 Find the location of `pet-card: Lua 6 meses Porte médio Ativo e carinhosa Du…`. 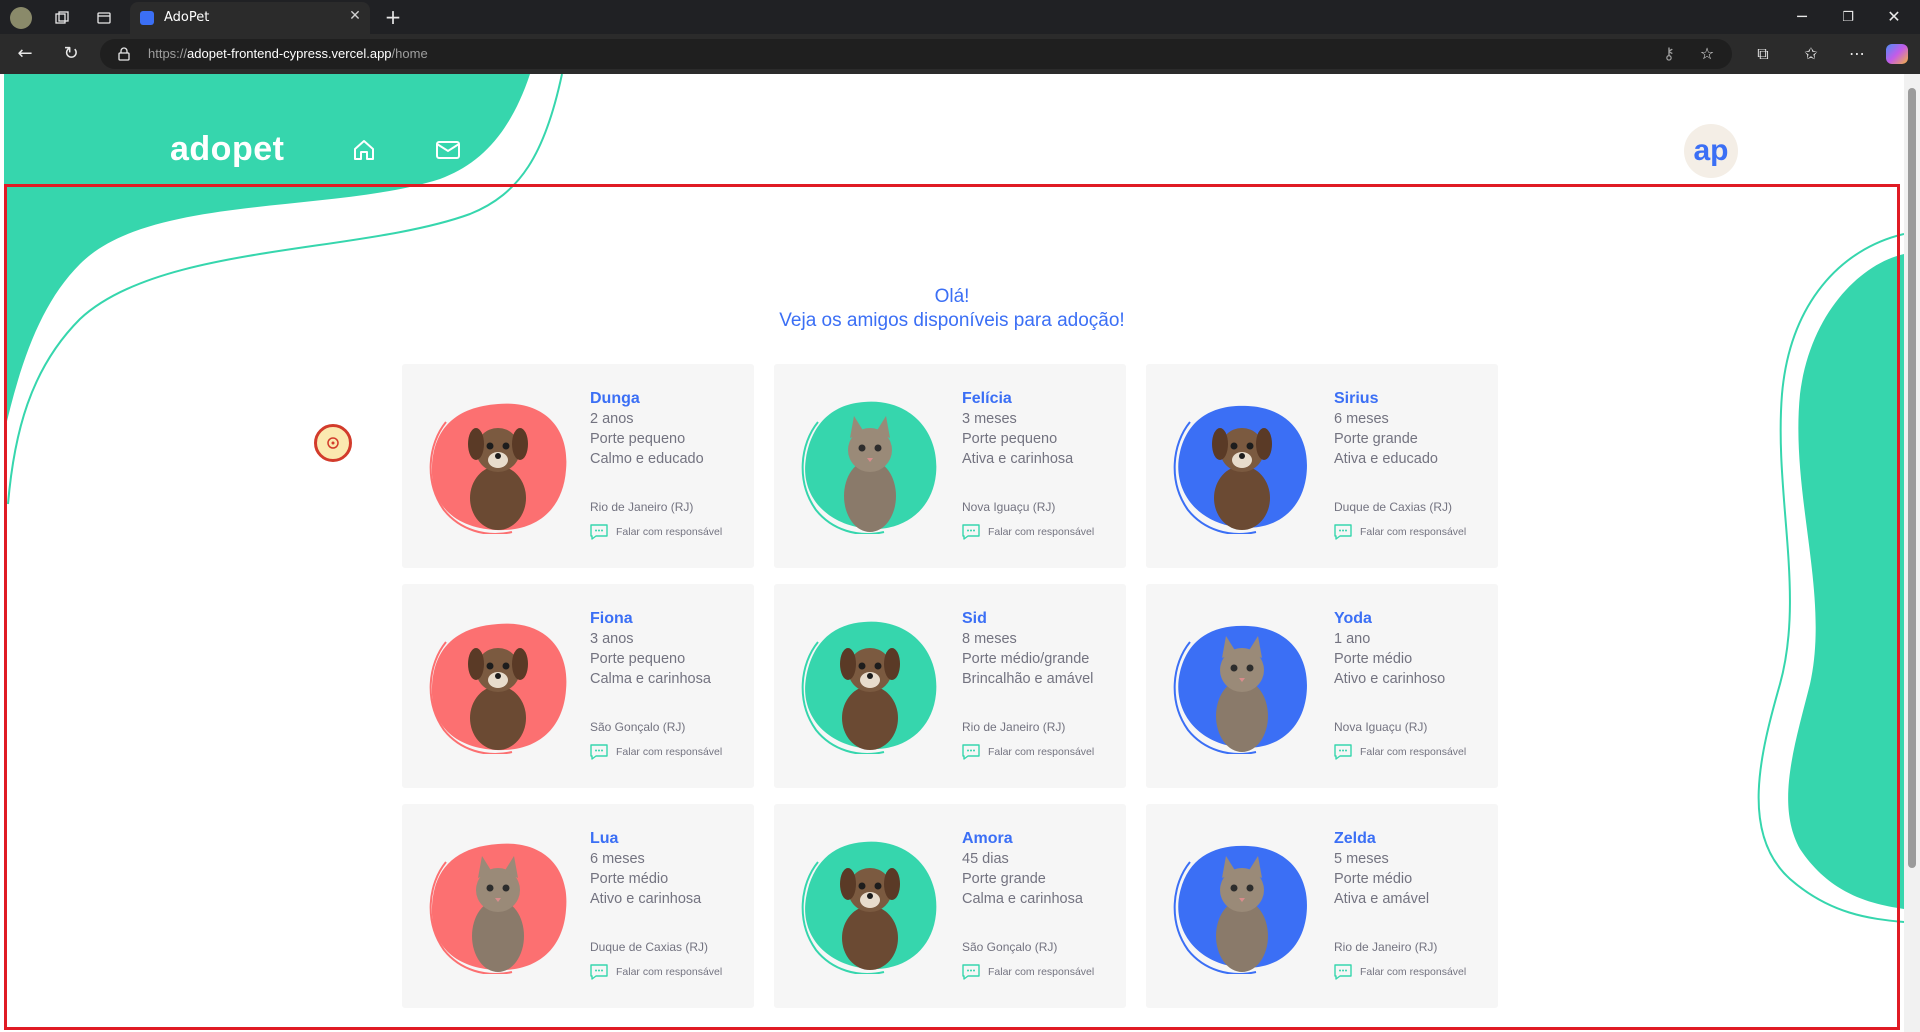

pet-card: Lua 6 meses Porte médio Ativo e carinhosa Du… is located at coordinates (578, 906).